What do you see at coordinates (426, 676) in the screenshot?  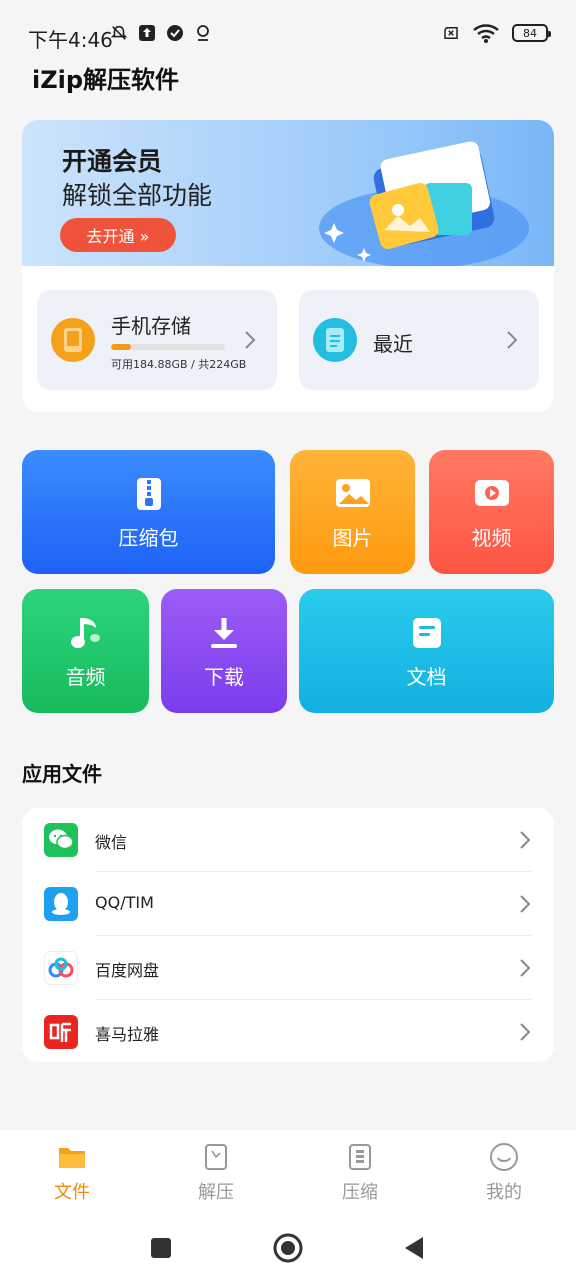 I see `category-label: 文档` at bounding box center [426, 676].